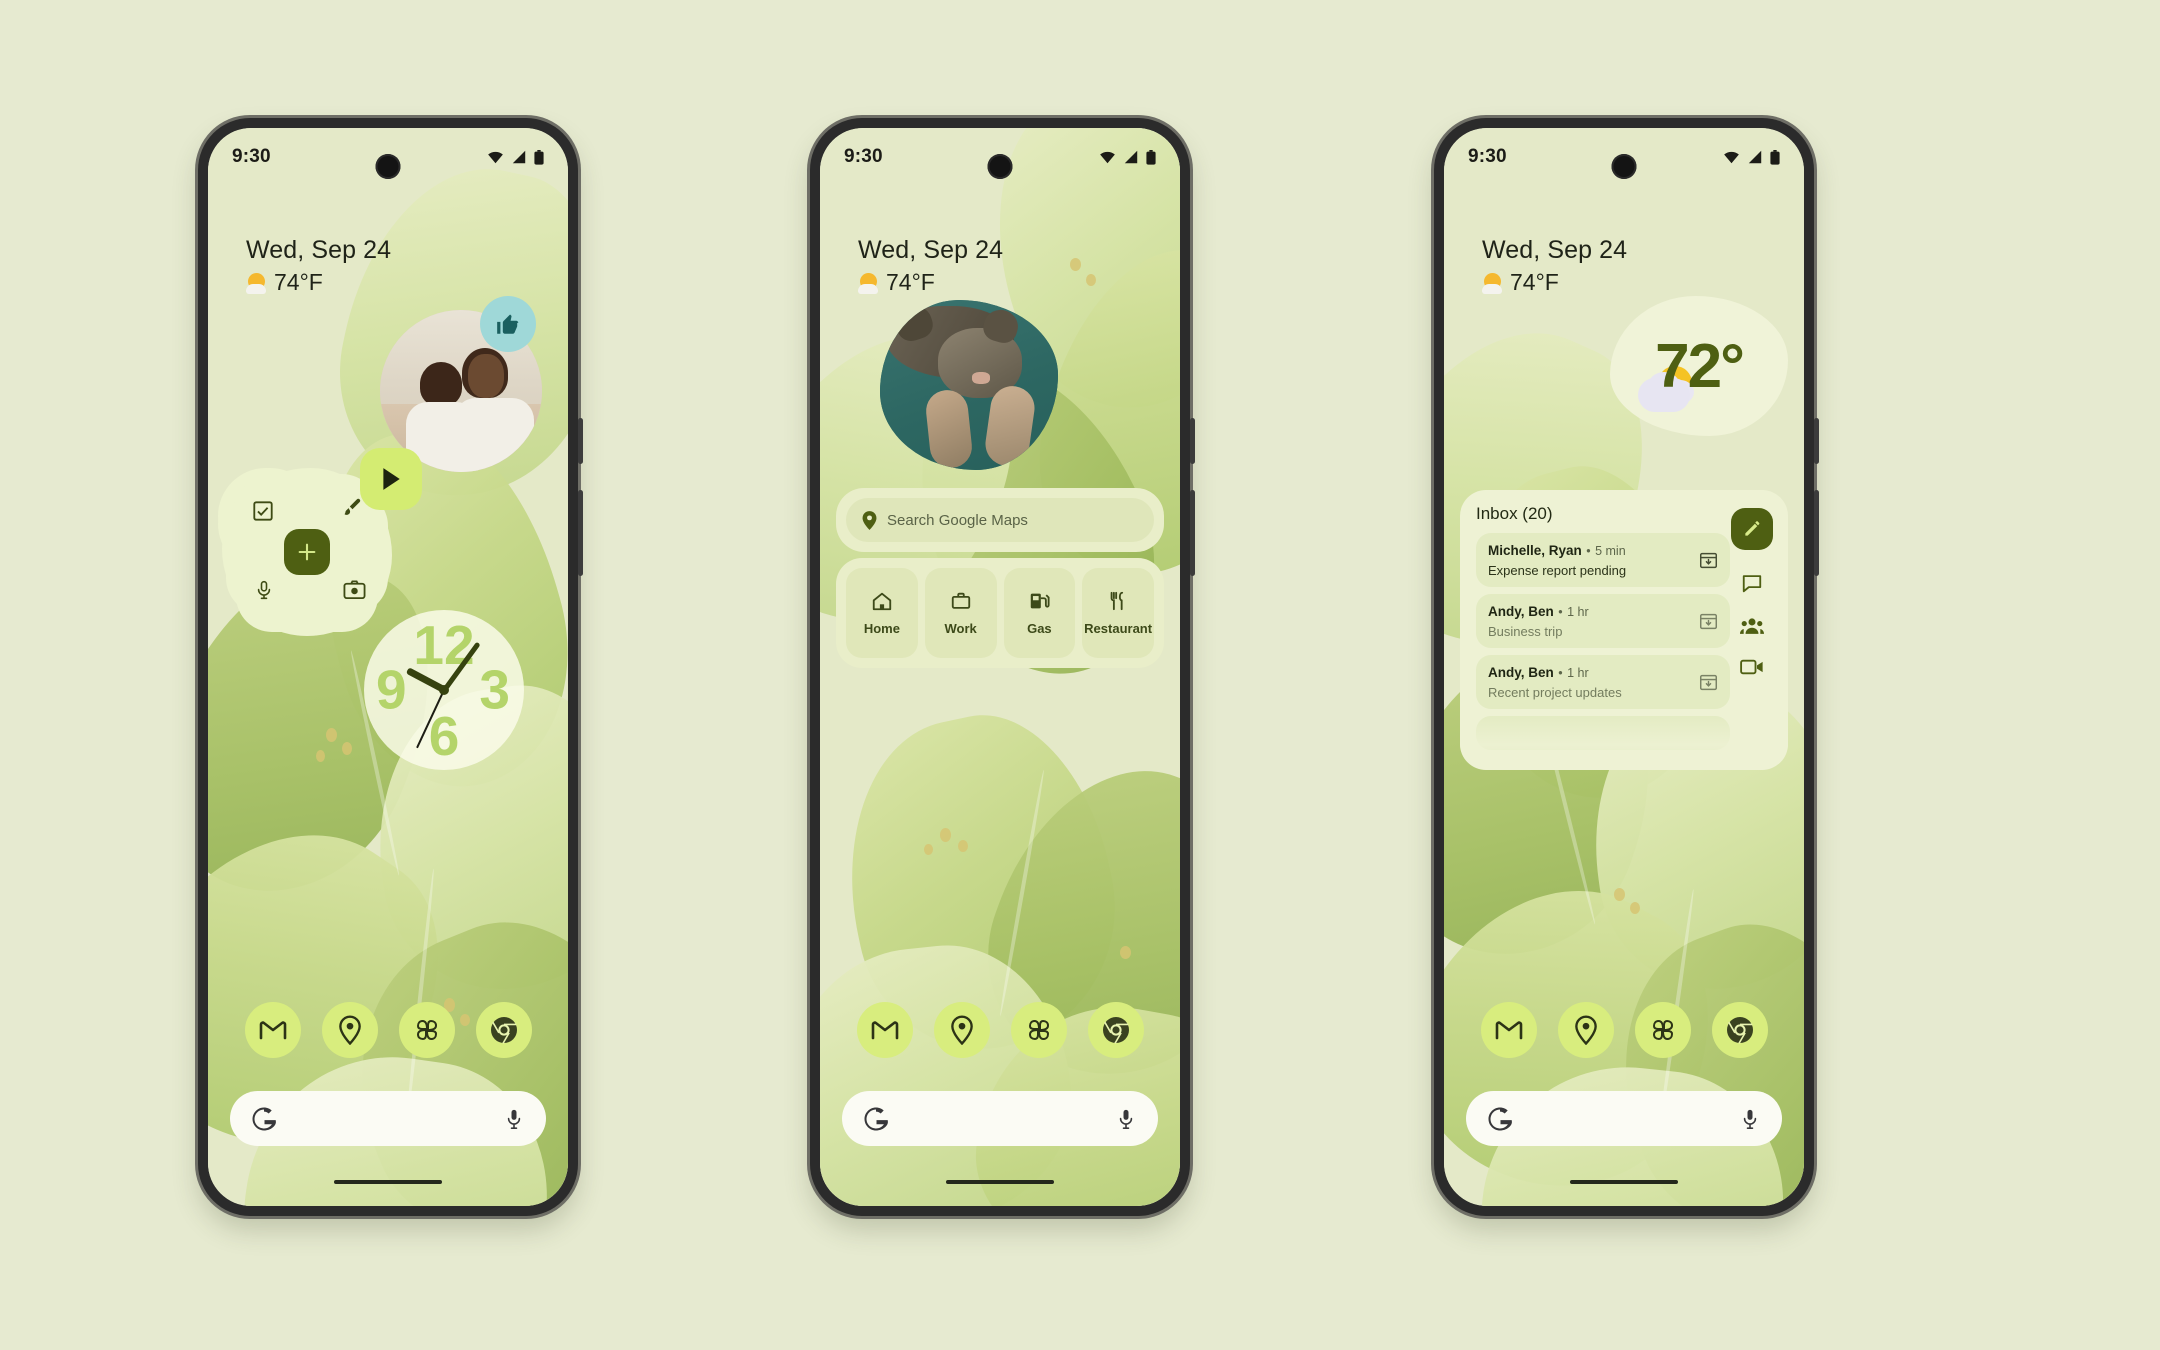 This screenshot has height=1350, width=2160. Describe the element at coordinates (1525, 631) in the screenshot. I see `gmail-subject: Business trip` at that location.